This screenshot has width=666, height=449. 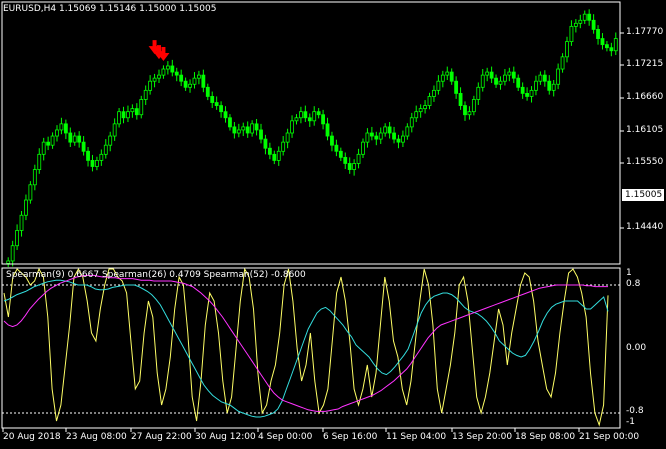 I want to click on price-tick-label: 1.16105, so click(x=645, y=130).